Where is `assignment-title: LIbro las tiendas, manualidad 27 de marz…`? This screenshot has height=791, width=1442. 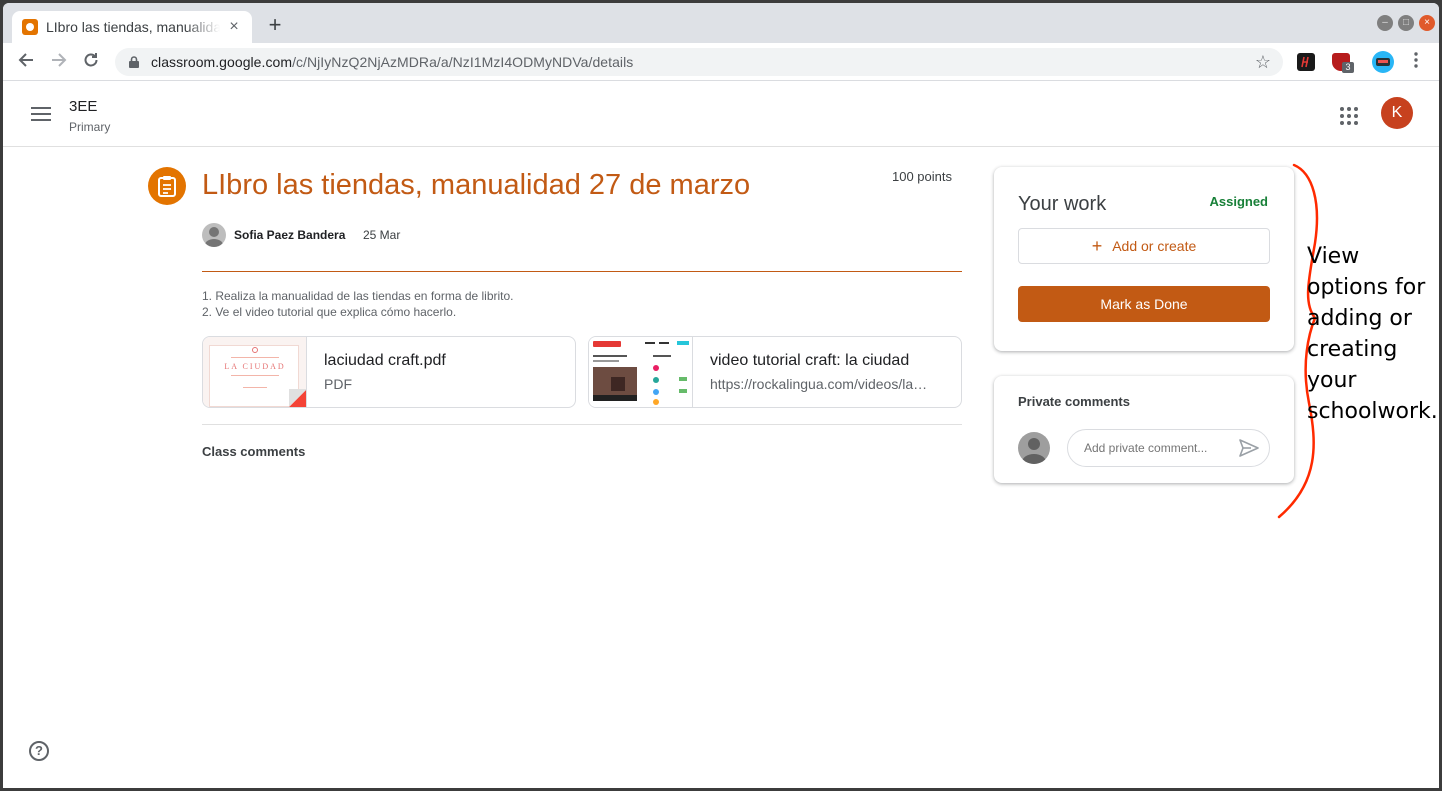 assignment-title: LIbro las tiendas, manualidad 27 de marz… is located at coordinates (476, 185).